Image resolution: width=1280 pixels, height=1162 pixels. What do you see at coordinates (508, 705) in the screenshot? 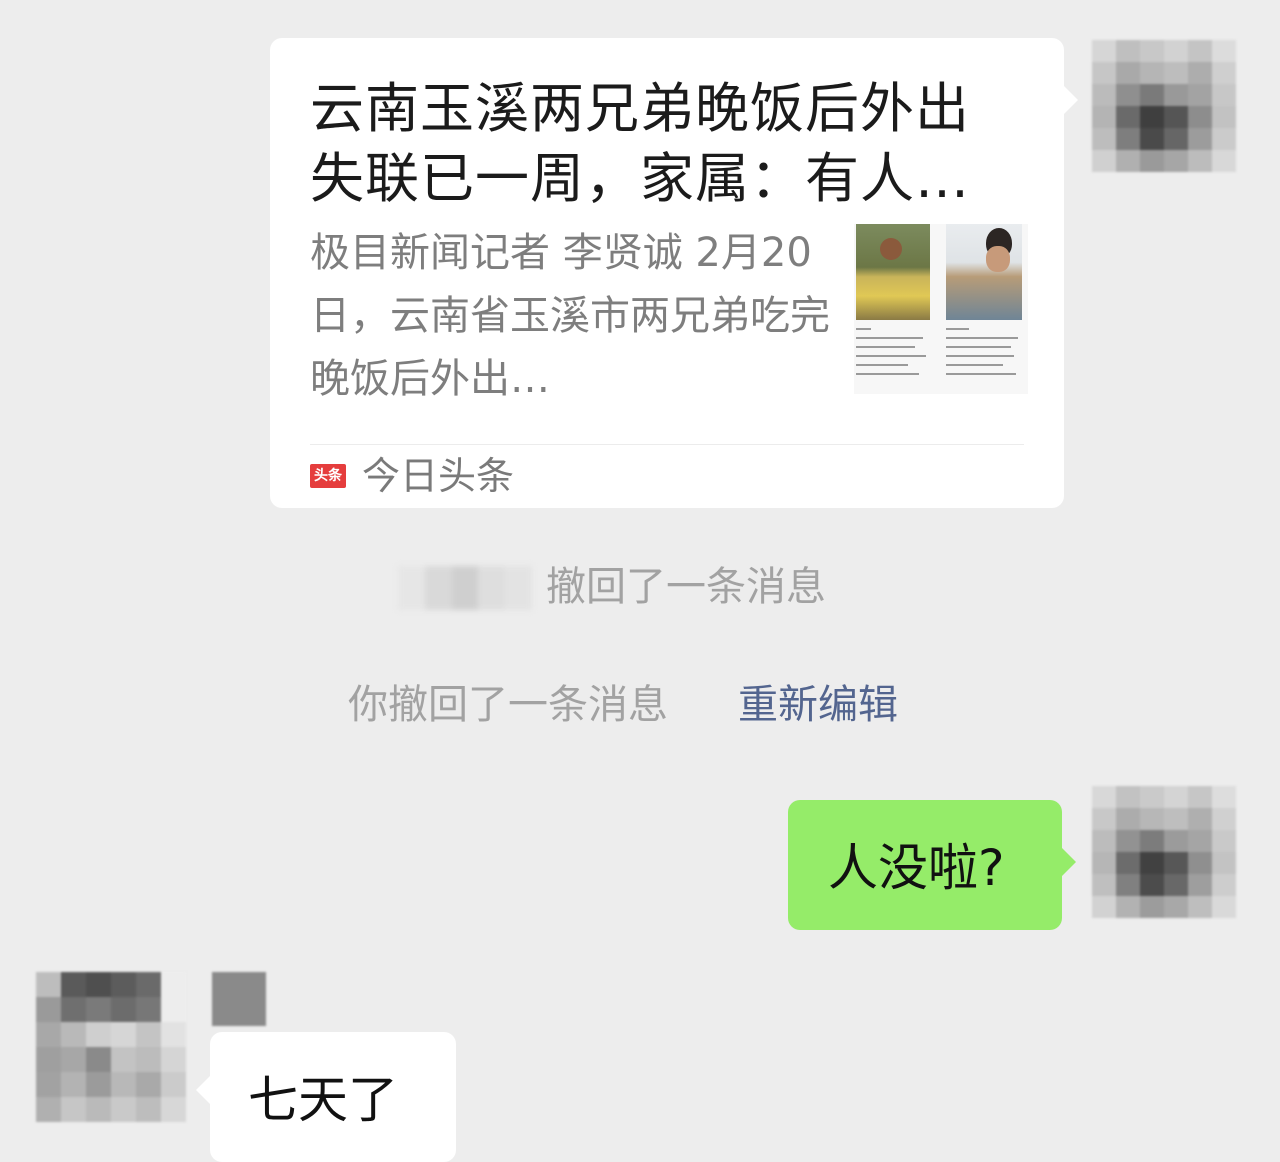
I see `self-recalled-notice: 你撤回了一条消息` at bounding box center [508, 705].